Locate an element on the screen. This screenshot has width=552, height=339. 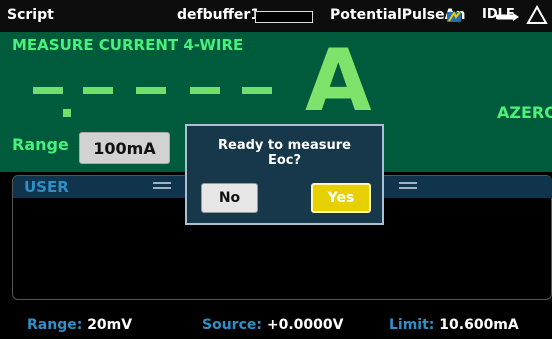
script-label: Script is located at coordinates (30, 15).